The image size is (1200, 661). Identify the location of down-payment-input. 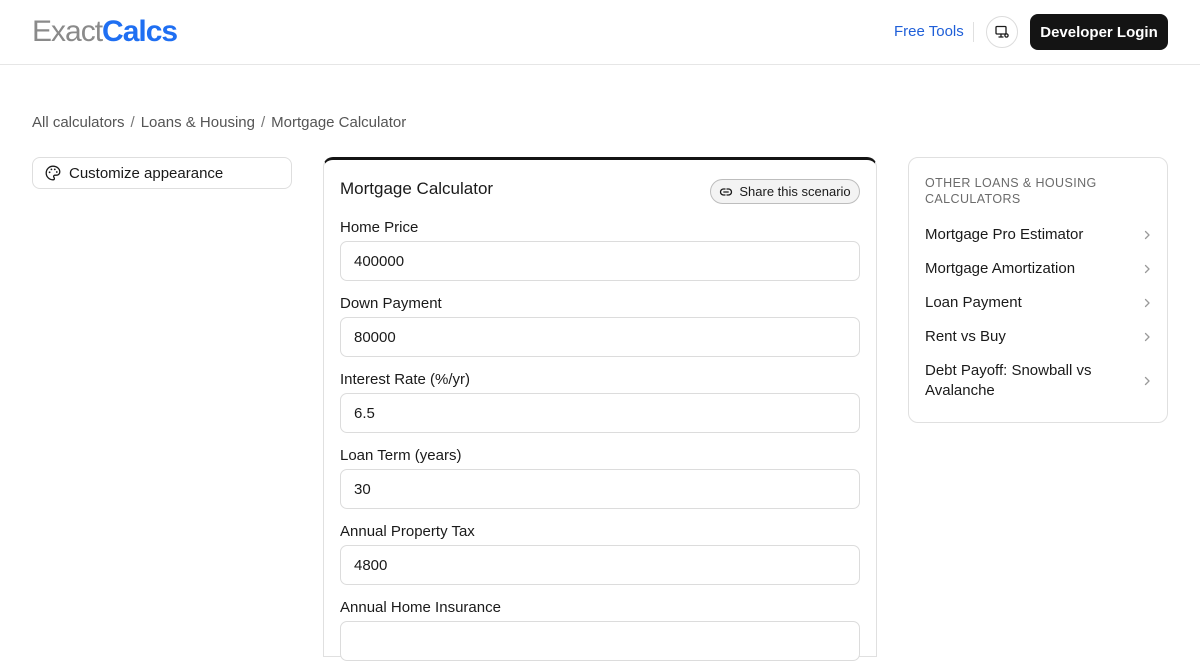
(600, 337).